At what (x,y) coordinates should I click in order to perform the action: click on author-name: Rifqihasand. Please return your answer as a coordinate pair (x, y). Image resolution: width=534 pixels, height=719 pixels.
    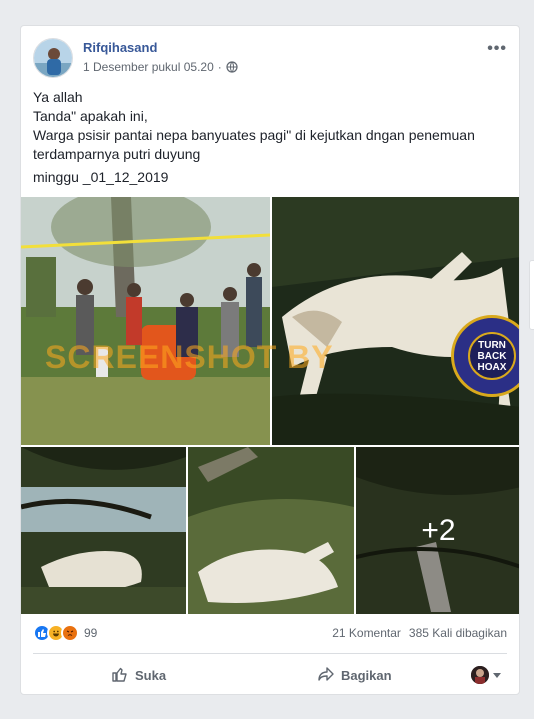
    Looking at the image, I should click on (120, 47).